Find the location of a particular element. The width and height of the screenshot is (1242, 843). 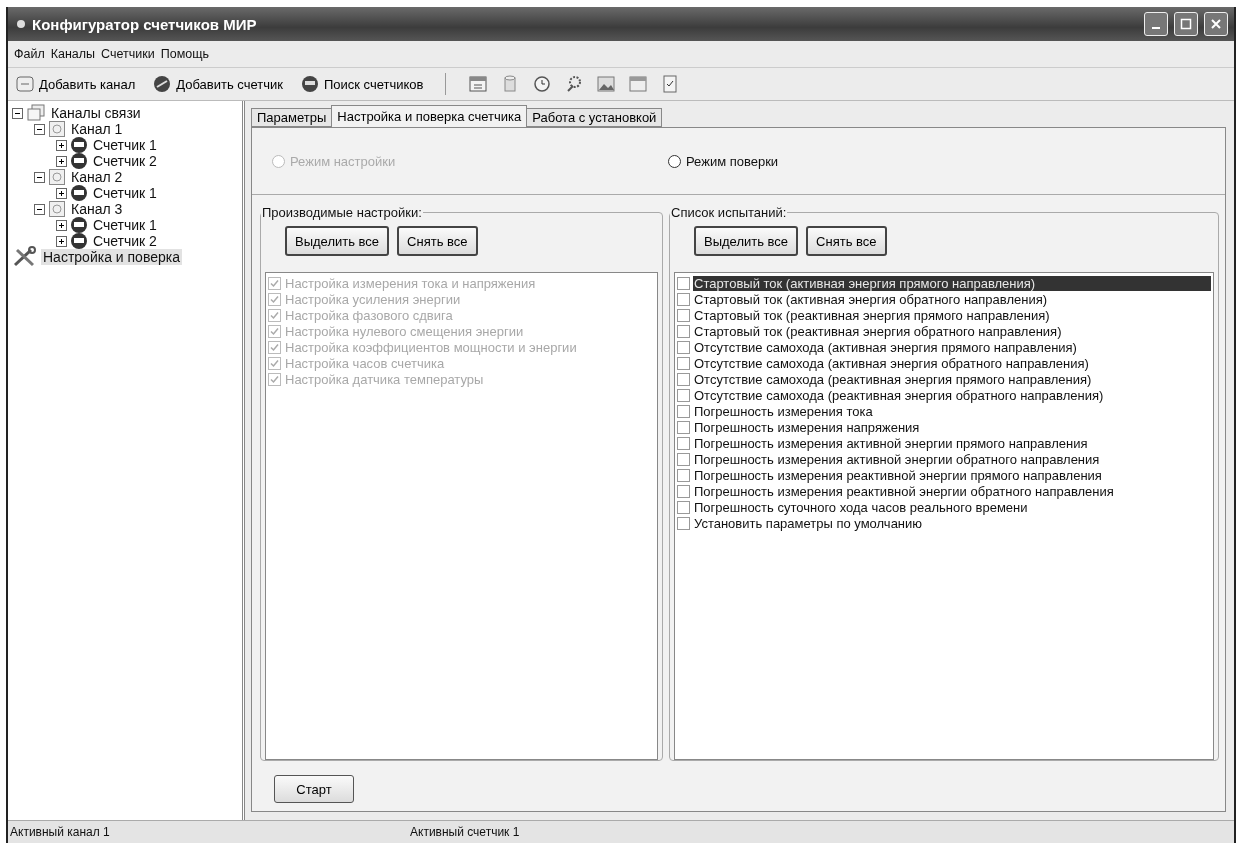

tree-item: Настройка и поверка is located at coordinates (111, 257).